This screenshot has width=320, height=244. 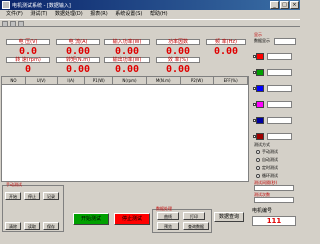 I want to click on column-header: NO, so click(x=14, y=80).